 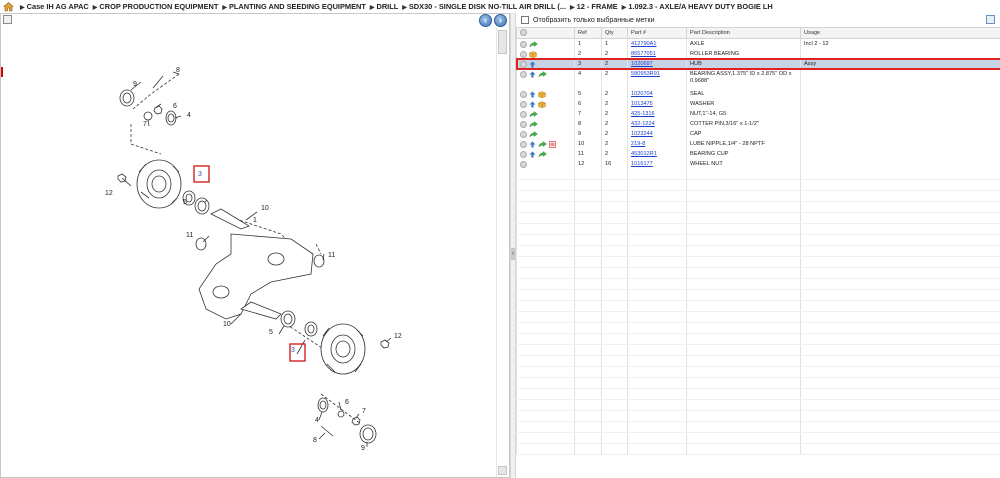 I want to click on table-row: 11 2 453012R1 BEARING CUP, so click(x=758, y=153).